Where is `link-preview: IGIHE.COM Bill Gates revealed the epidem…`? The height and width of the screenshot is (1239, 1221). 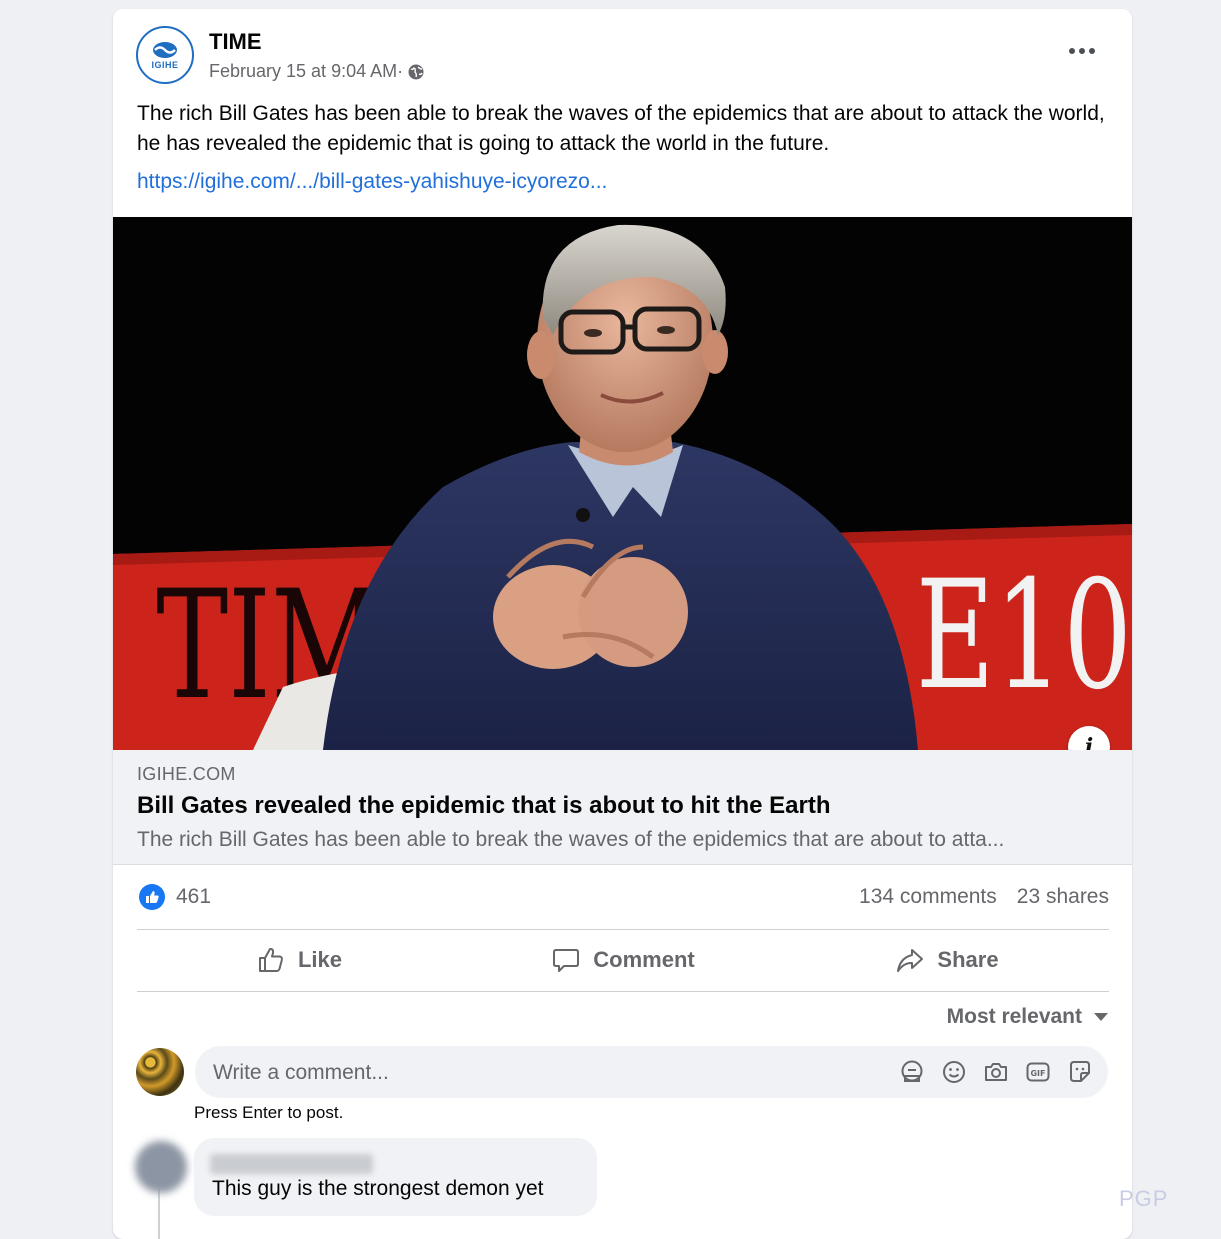 link-preview: IGIHE.COM Bill Gates revealed the epidem… is located at coordinates (622, 807).